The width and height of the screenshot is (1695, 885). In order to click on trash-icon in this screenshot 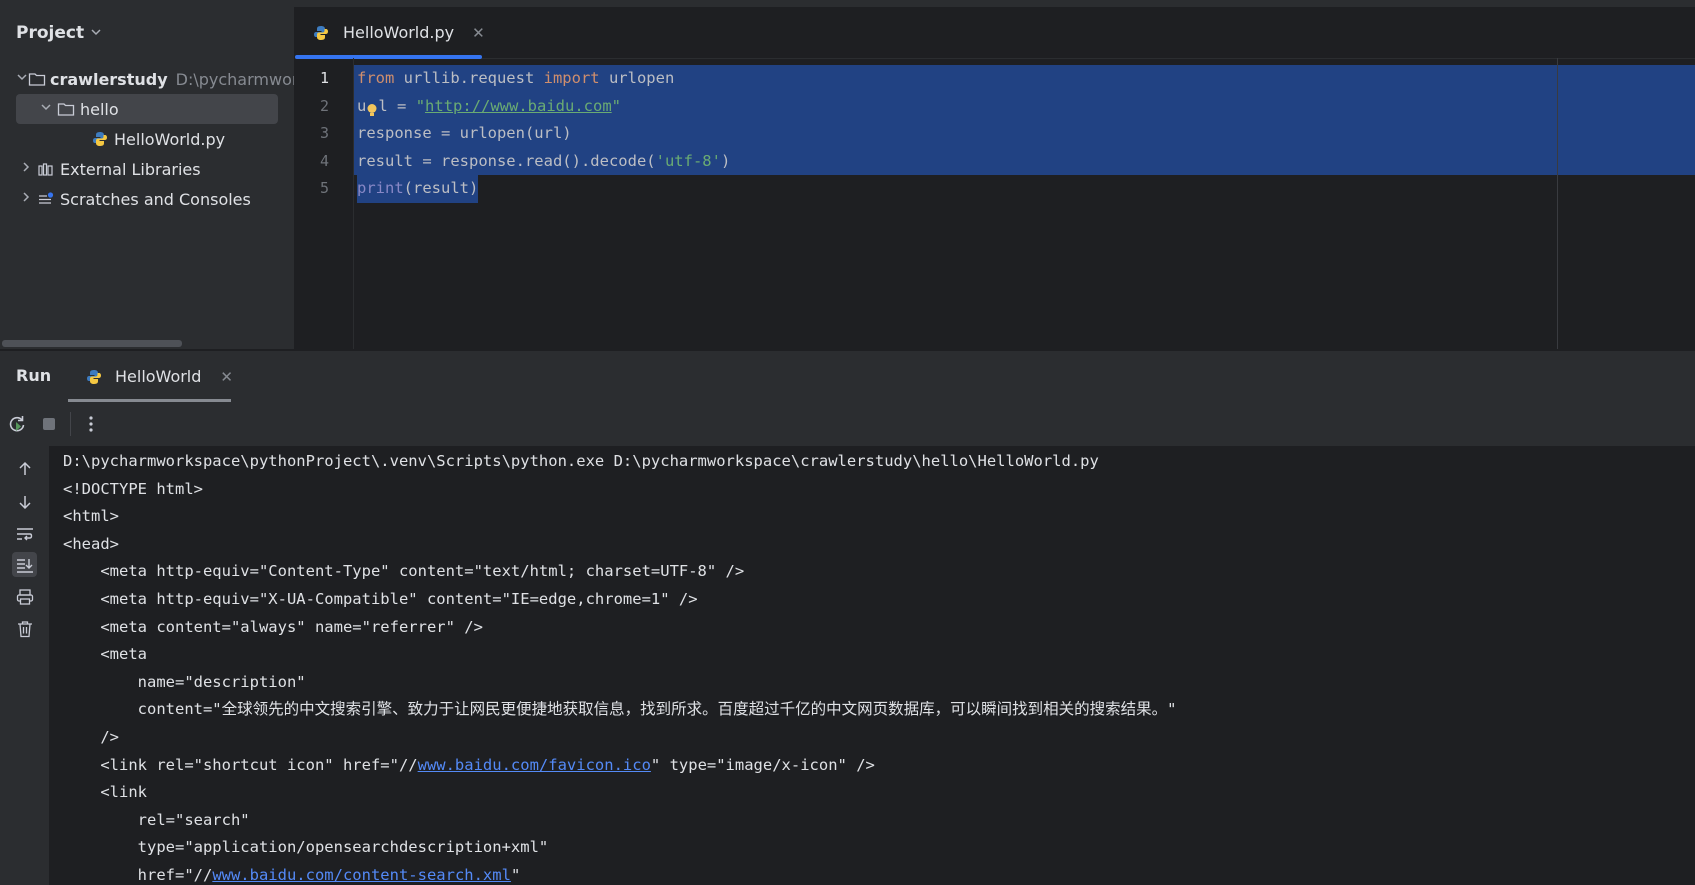, I will do `click(24, 628)`.